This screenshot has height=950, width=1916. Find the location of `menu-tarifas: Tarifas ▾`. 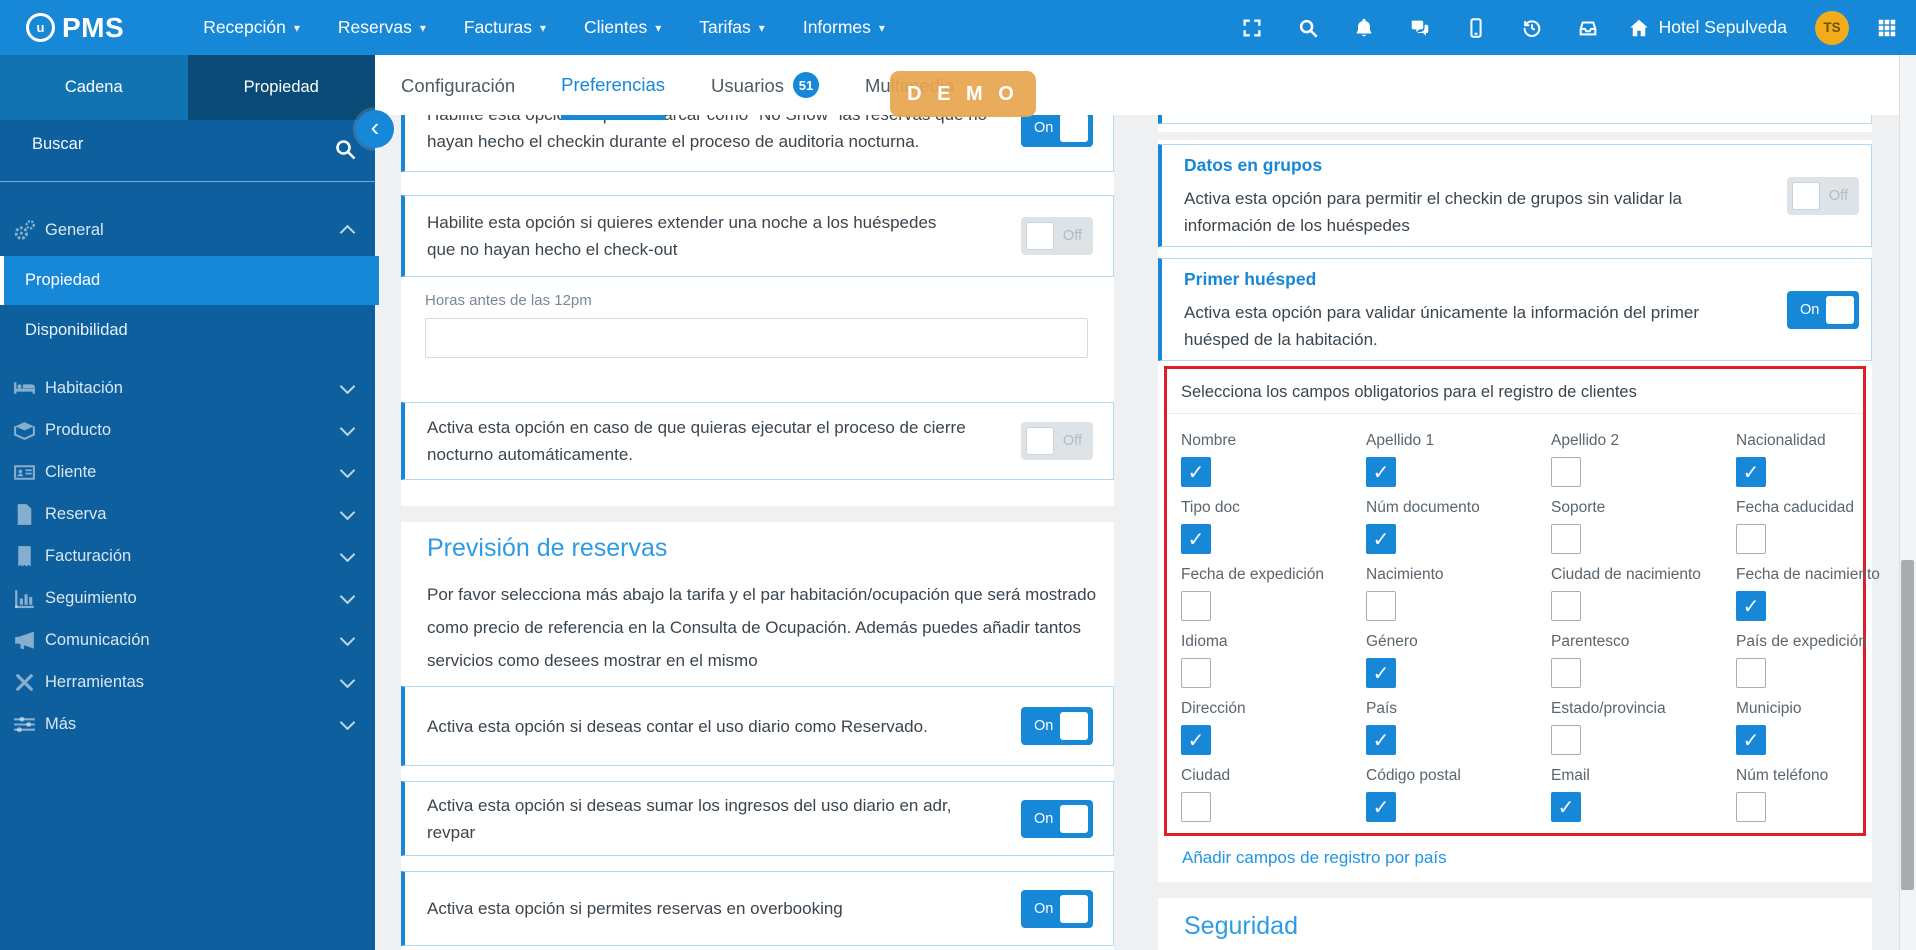

menu-tarifas: Tarifas ▾ is located at coordinates (732, 27).